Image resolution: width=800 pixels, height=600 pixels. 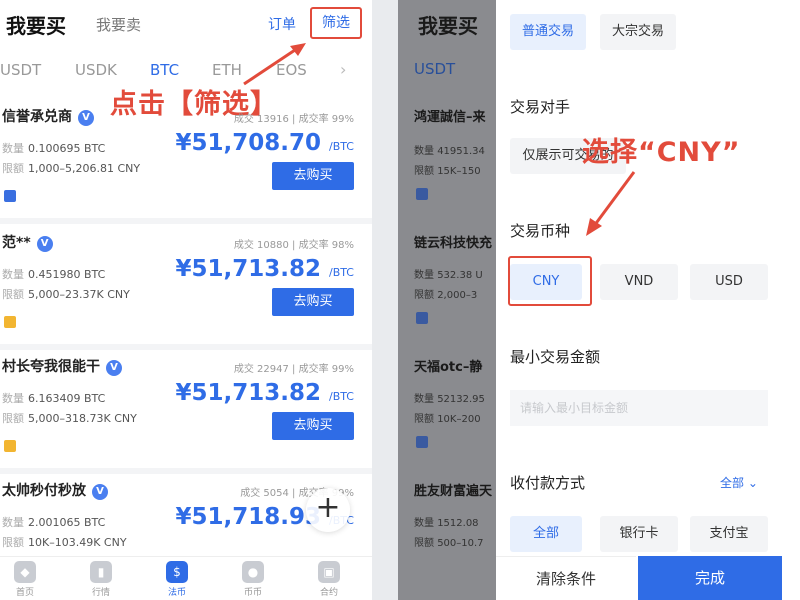 What do you see at coordinates (253, 572) in the screenshot?
I see `coin-icon: ●` at bounding box center [253, 572].